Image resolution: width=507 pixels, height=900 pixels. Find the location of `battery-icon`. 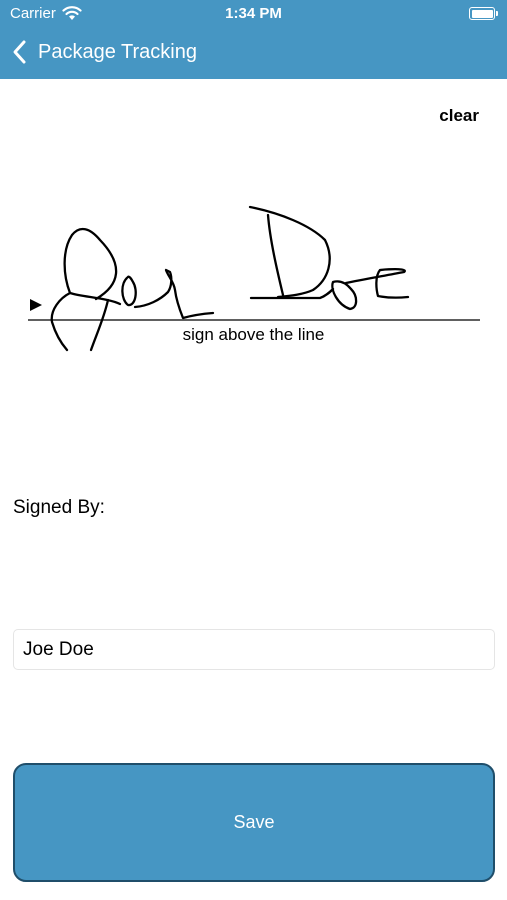

battery-icon is located at coordinates (483, 13).